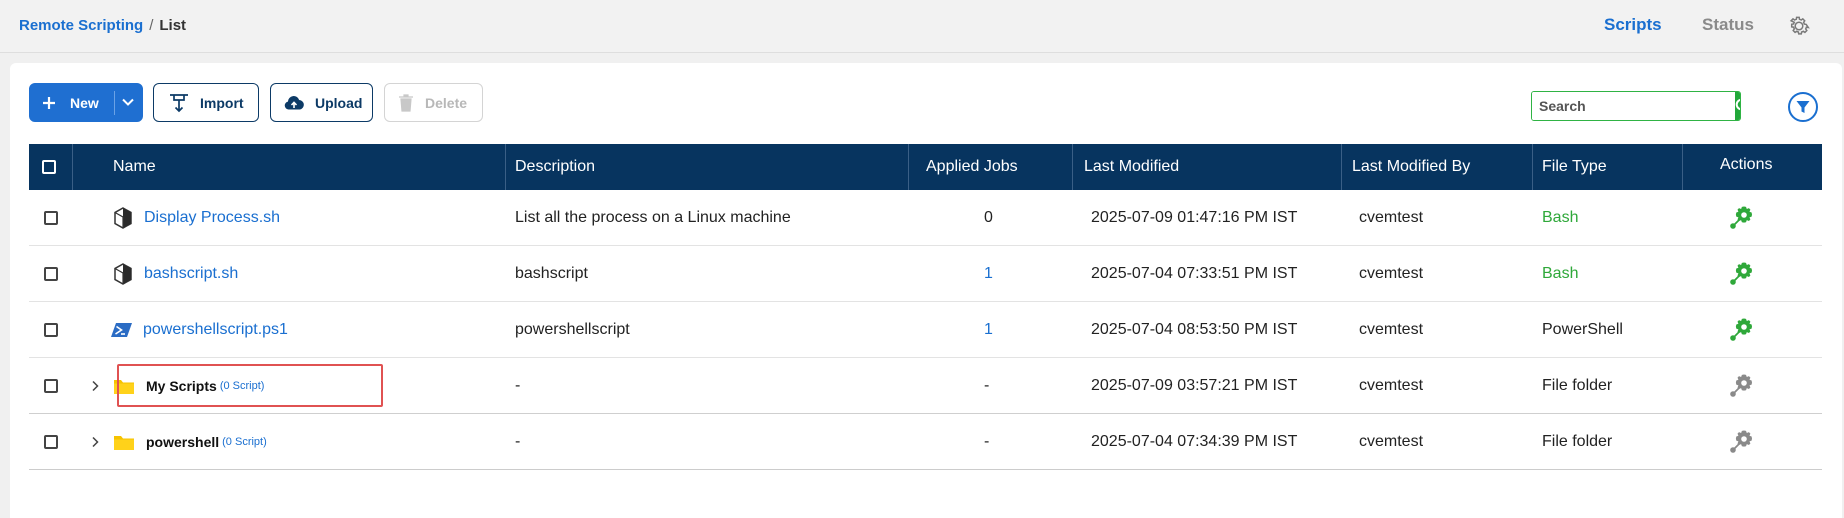  I want to click on top-bar: Remote Scripting / List Scripts Status, so click(922, 26).